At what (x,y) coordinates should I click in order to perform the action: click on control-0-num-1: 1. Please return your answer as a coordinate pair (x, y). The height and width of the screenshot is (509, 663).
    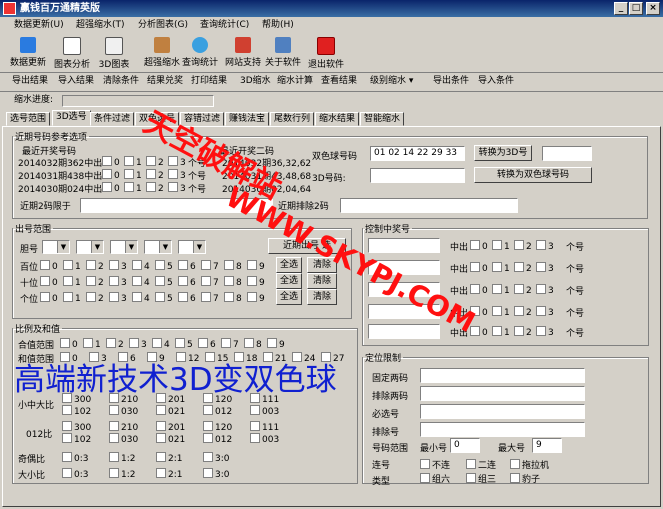
    Looking at the image, I should click on (501, 246).